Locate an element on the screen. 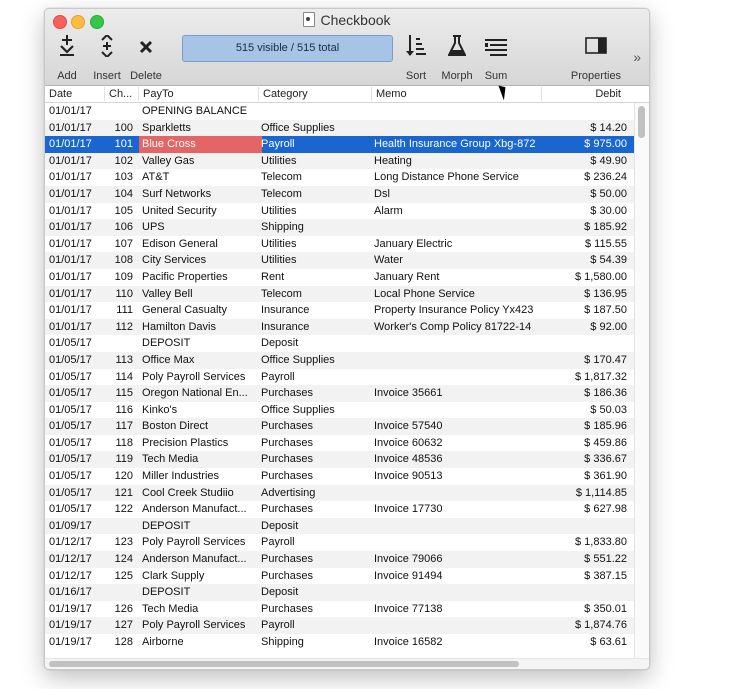 The image size is (740, 689). cell-category: Insurance is located at coordinates (317, 327).